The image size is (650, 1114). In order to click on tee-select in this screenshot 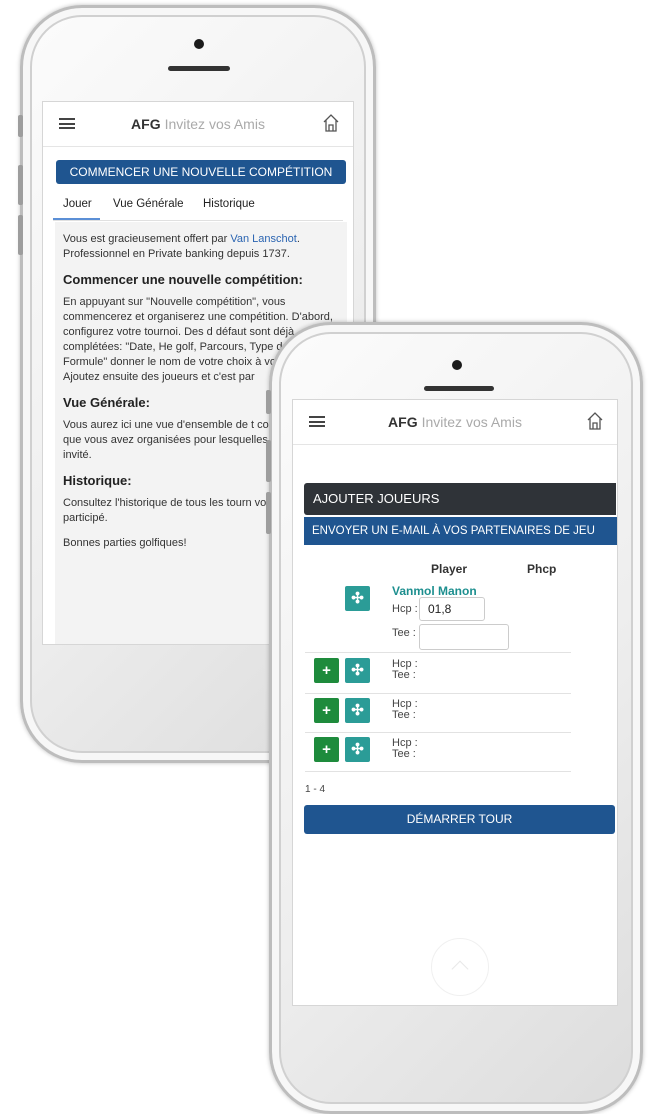, I will do `click(464, 637)`.